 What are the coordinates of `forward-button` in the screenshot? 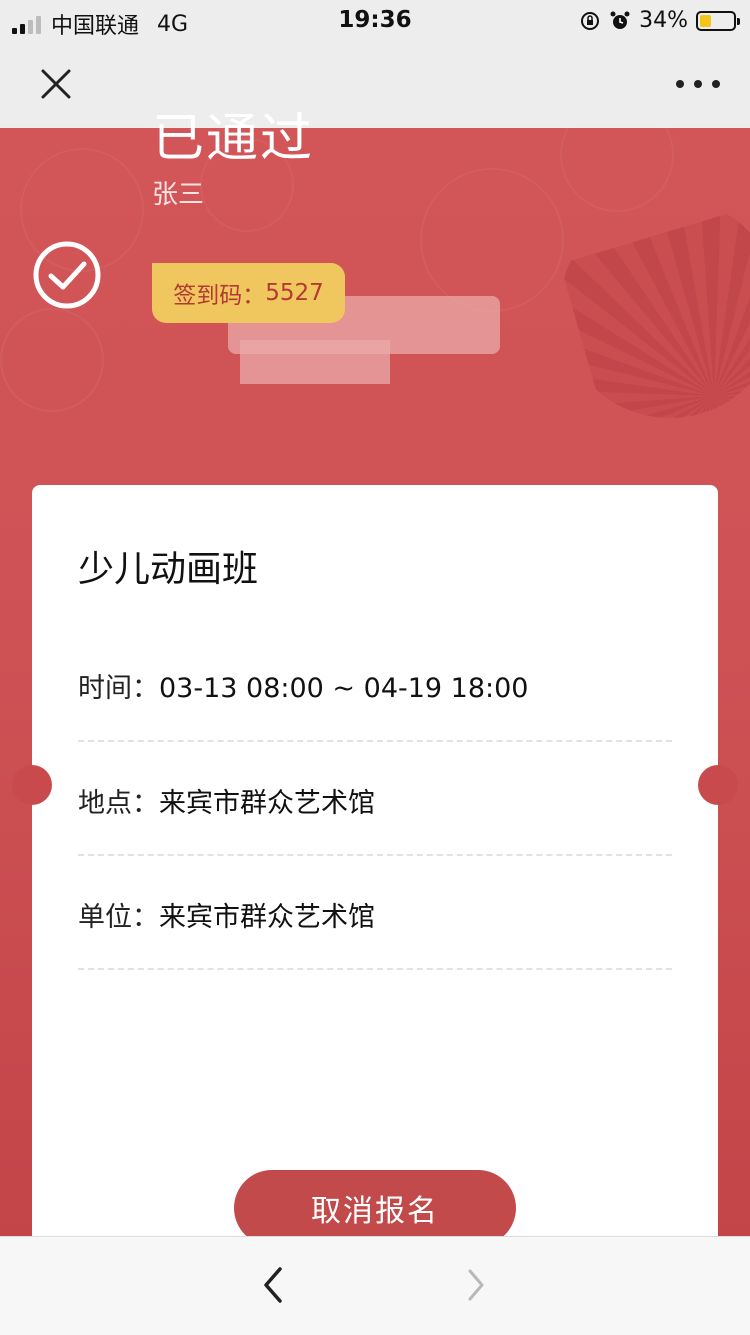 It's located at (476, 1285).